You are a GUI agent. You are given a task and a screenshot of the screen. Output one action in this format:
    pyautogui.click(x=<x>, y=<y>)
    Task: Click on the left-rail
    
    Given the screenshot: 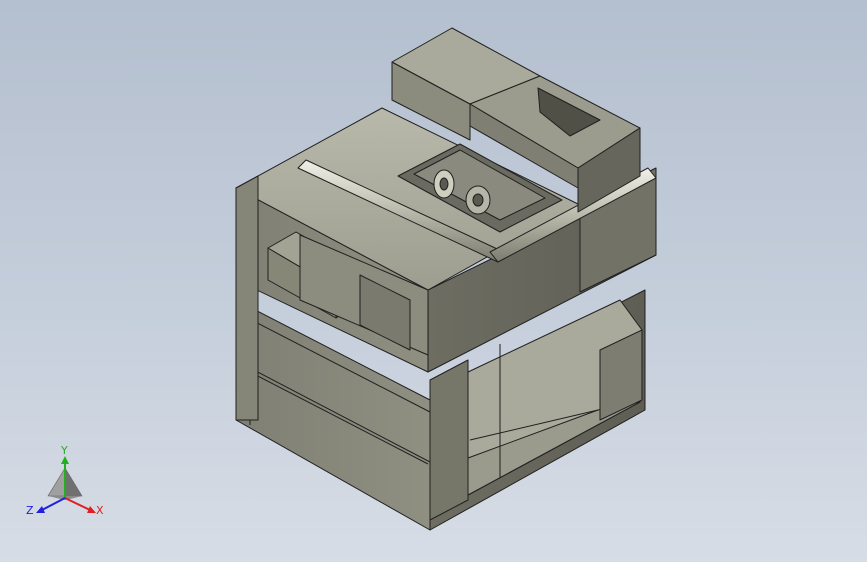 What is the action you would take?
    pyautogui.click(x=247, y=298)
    